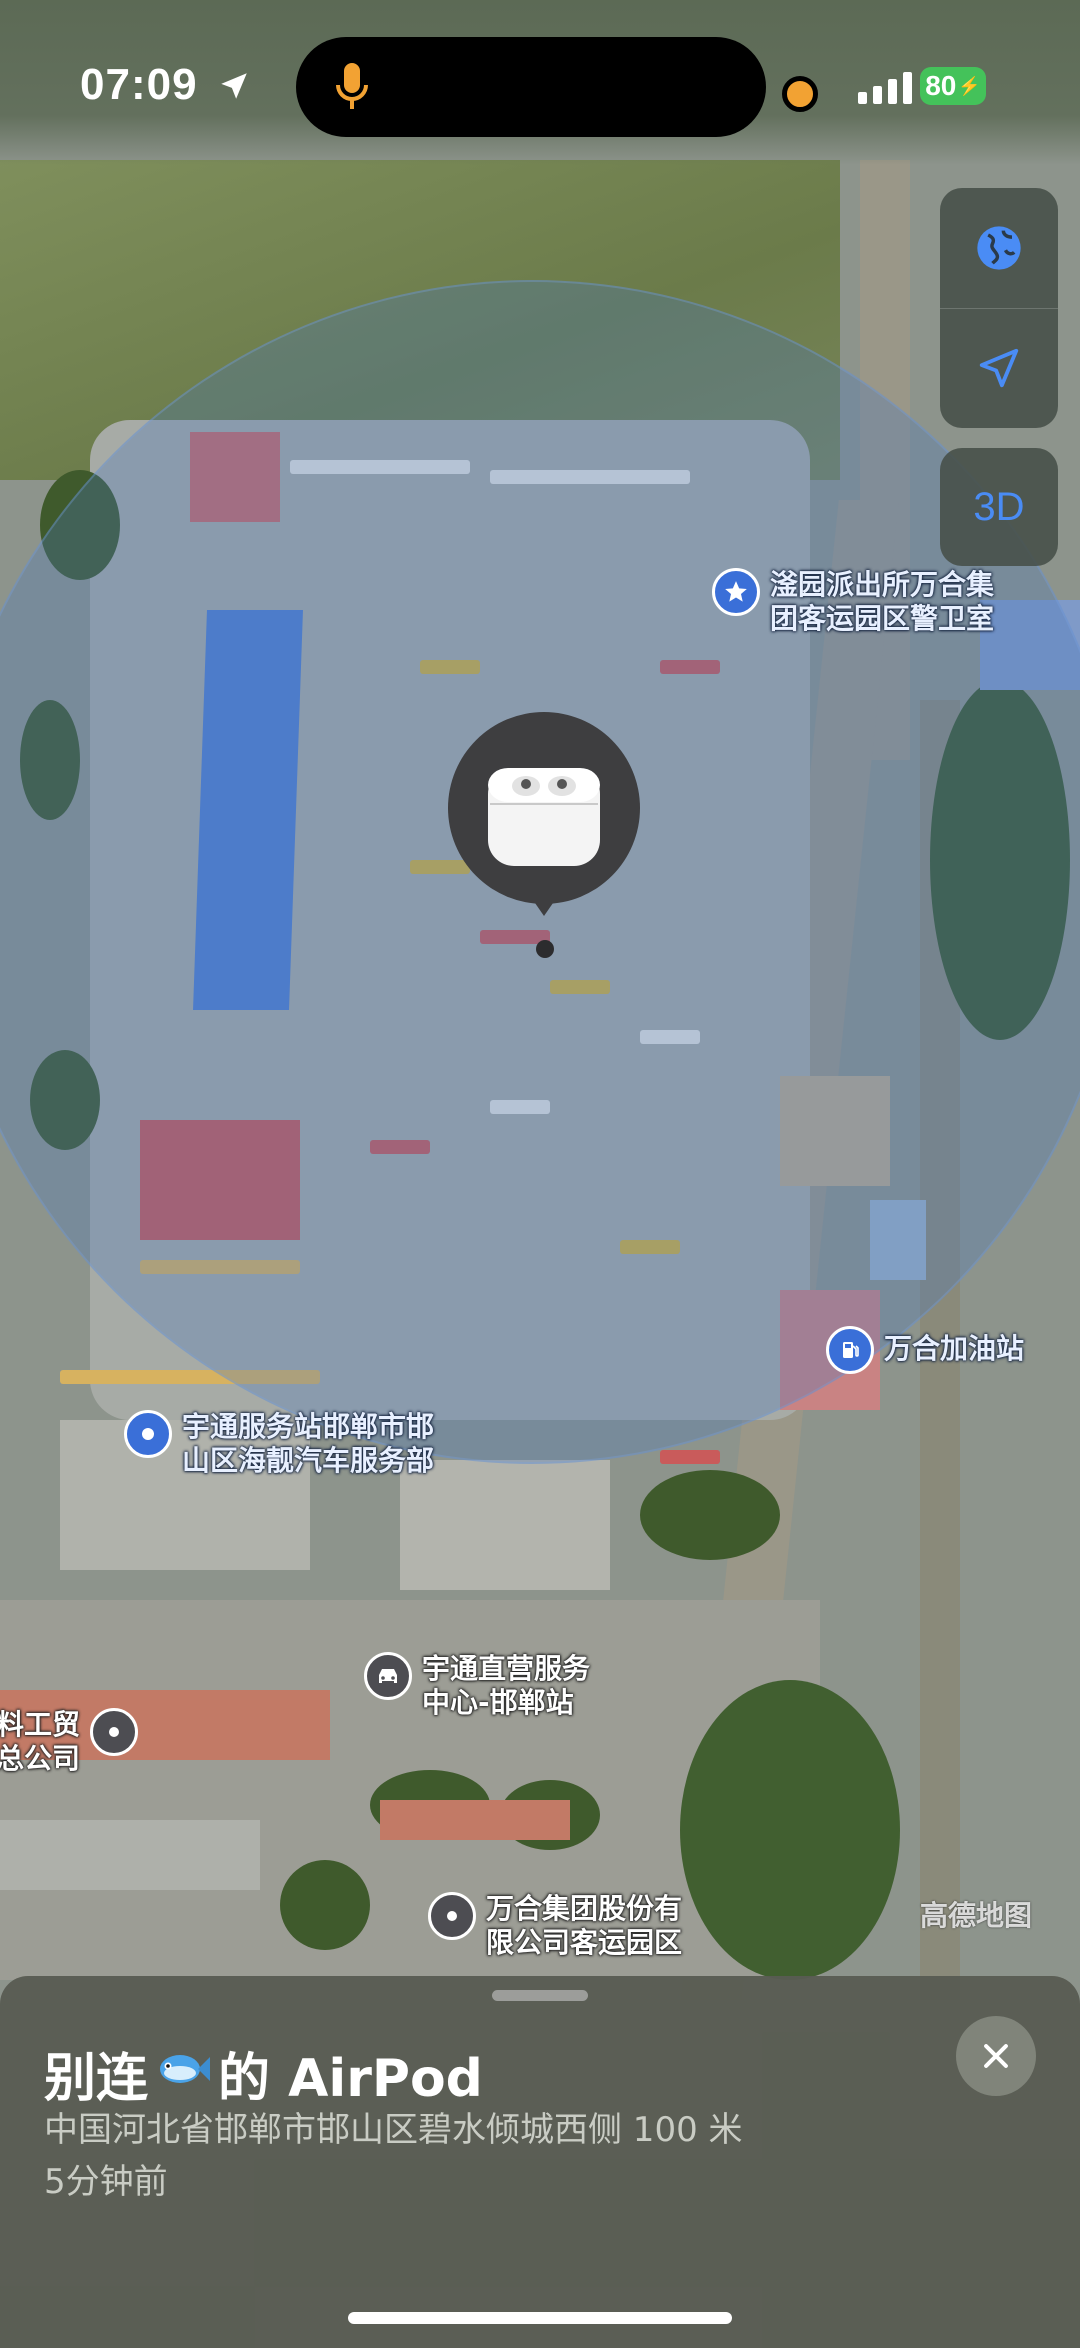 This screenshot has height=2348, width=1080. I want to click on battery-icon: 80 ⚡, so click(953, 86).